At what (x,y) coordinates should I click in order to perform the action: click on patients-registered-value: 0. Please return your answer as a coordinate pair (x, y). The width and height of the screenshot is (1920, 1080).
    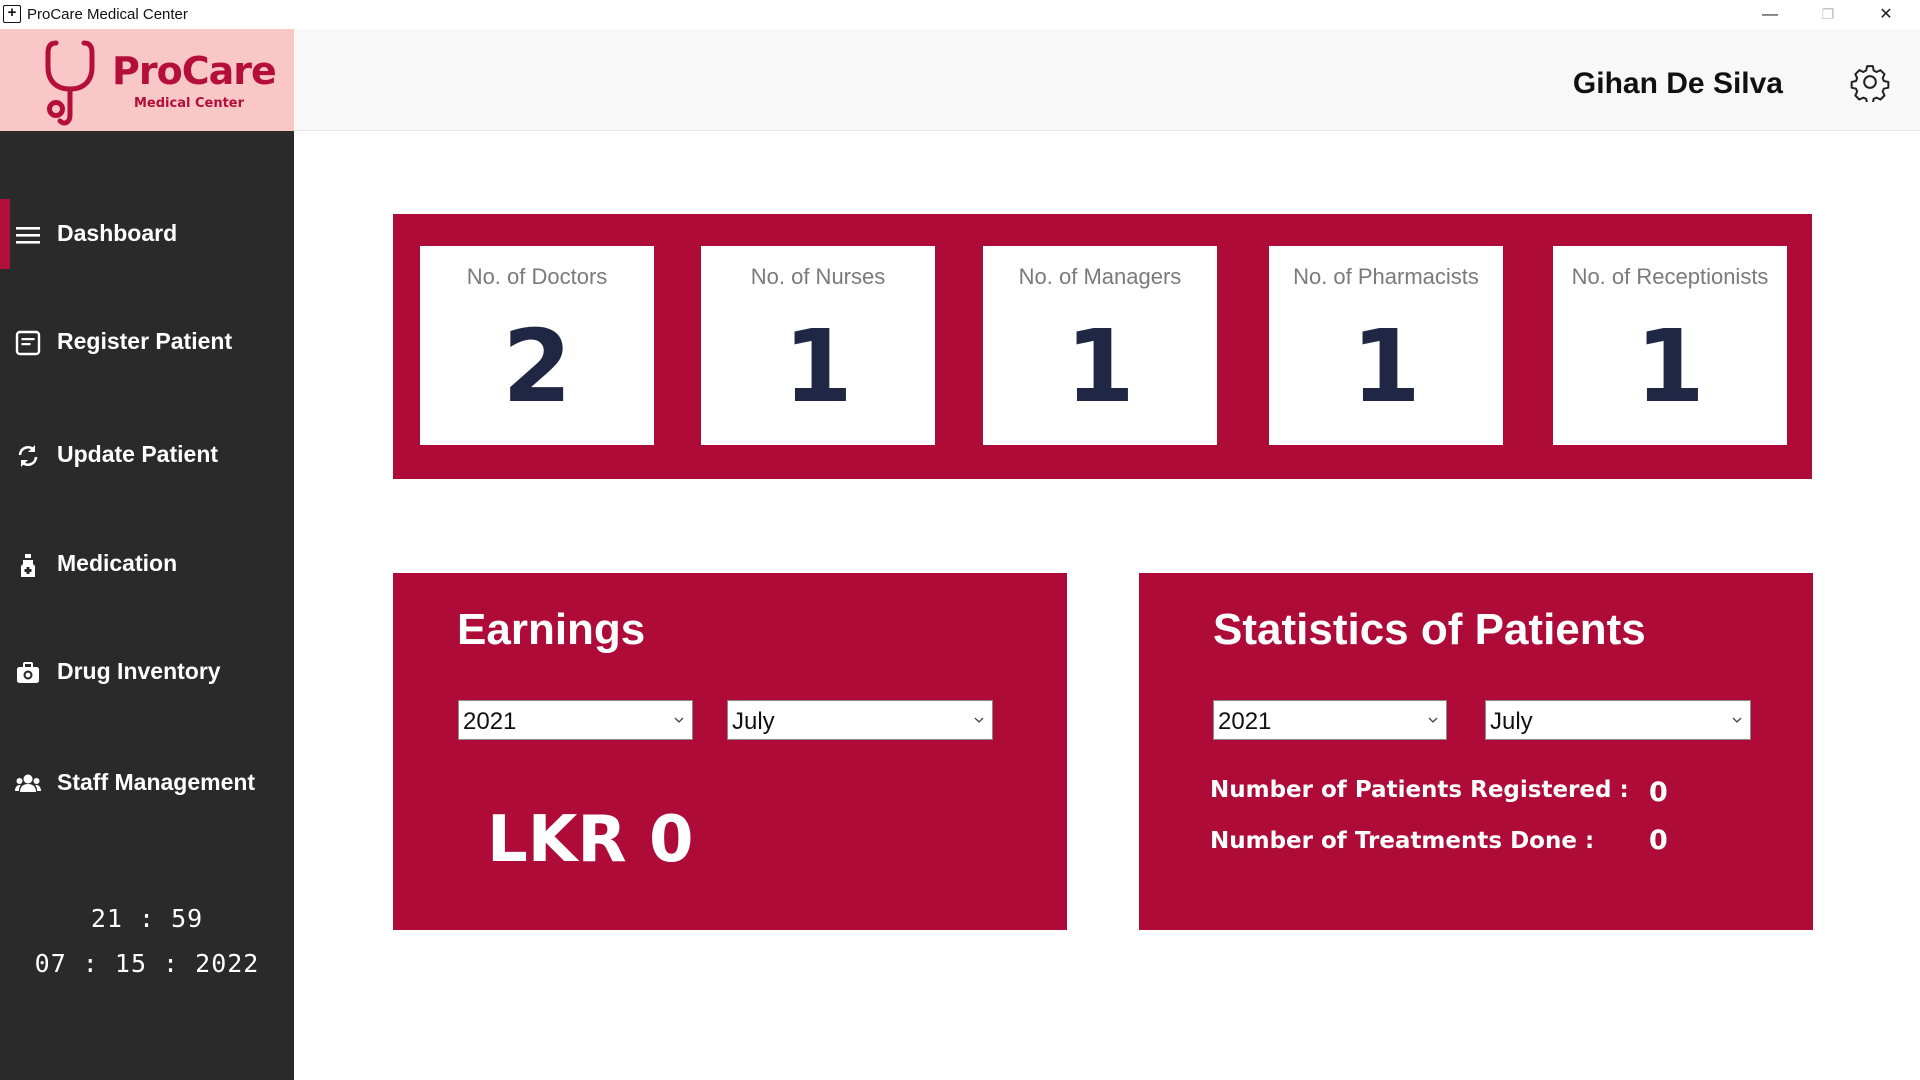
    Looking at the image, I should click on (1658, 792).